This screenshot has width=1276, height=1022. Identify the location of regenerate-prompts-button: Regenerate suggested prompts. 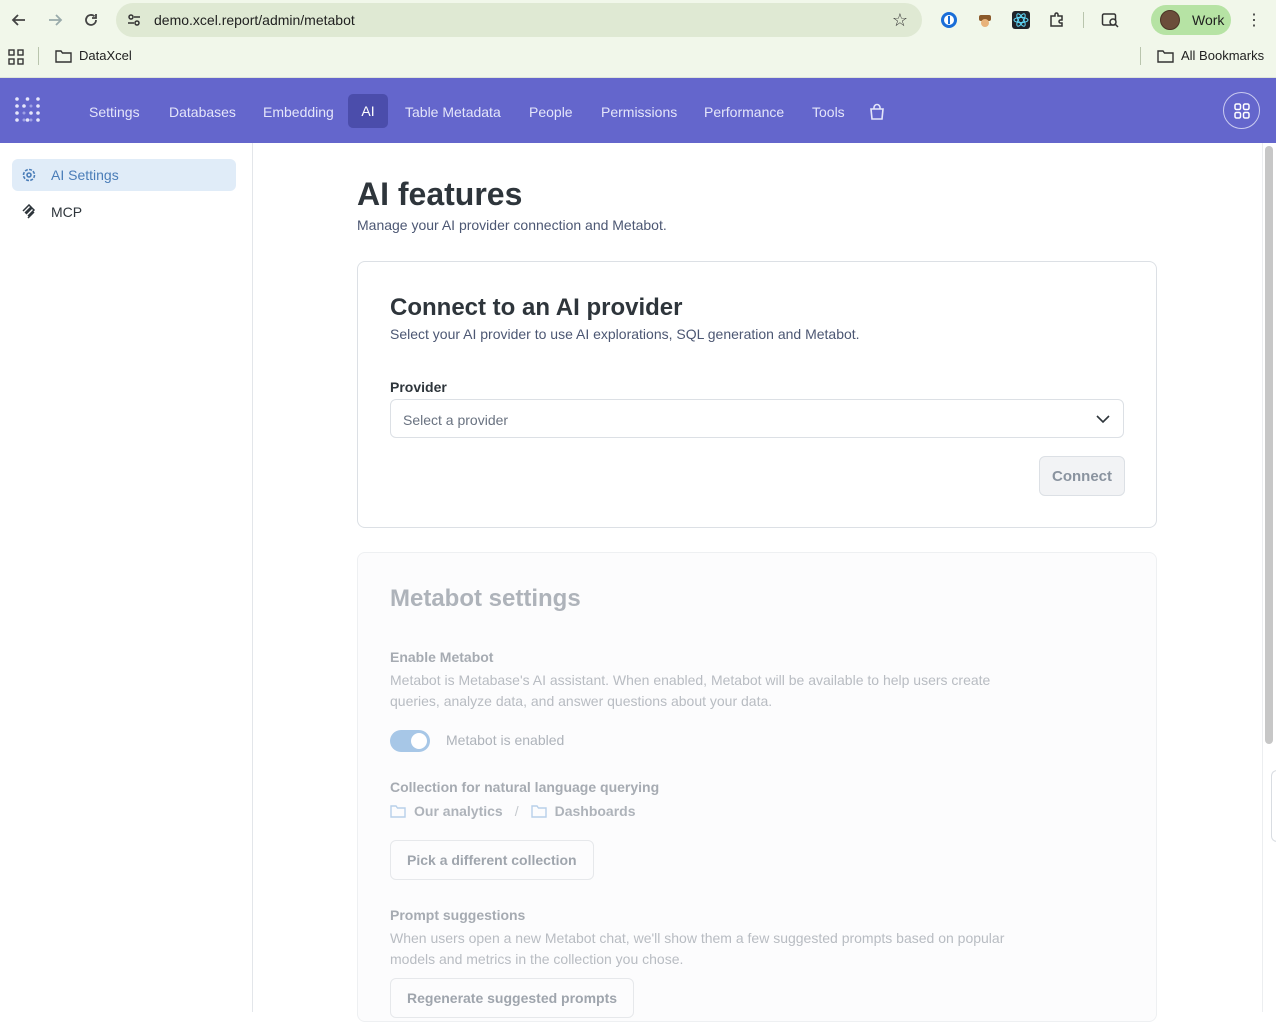
(512, 998).